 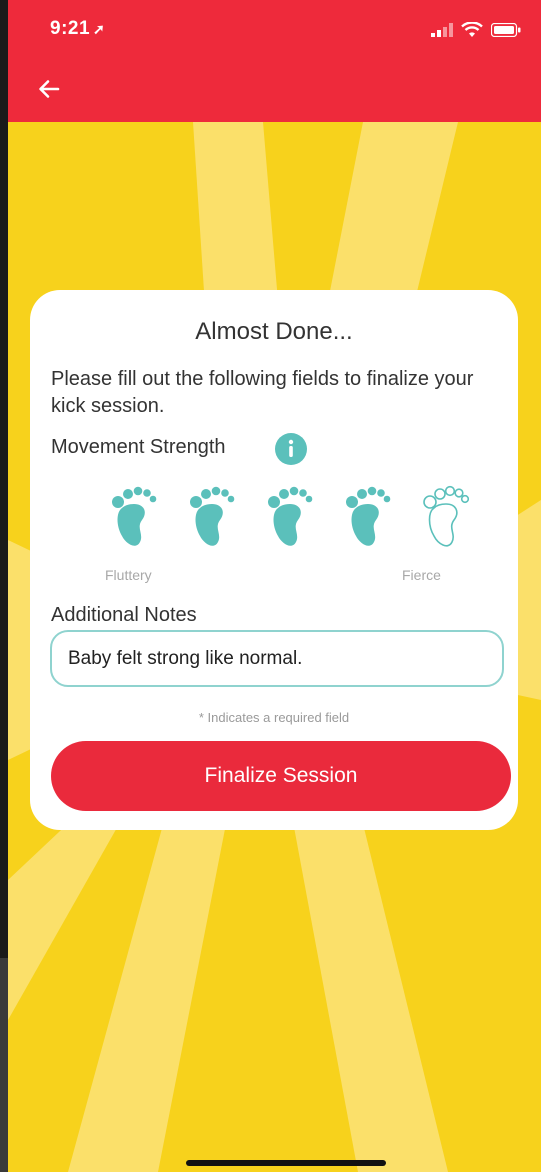 What do you see at coordinates (274, 717) in the screenshot?
I see `required-field-note: * Indicates a required field` at bounding box center [274, 717].